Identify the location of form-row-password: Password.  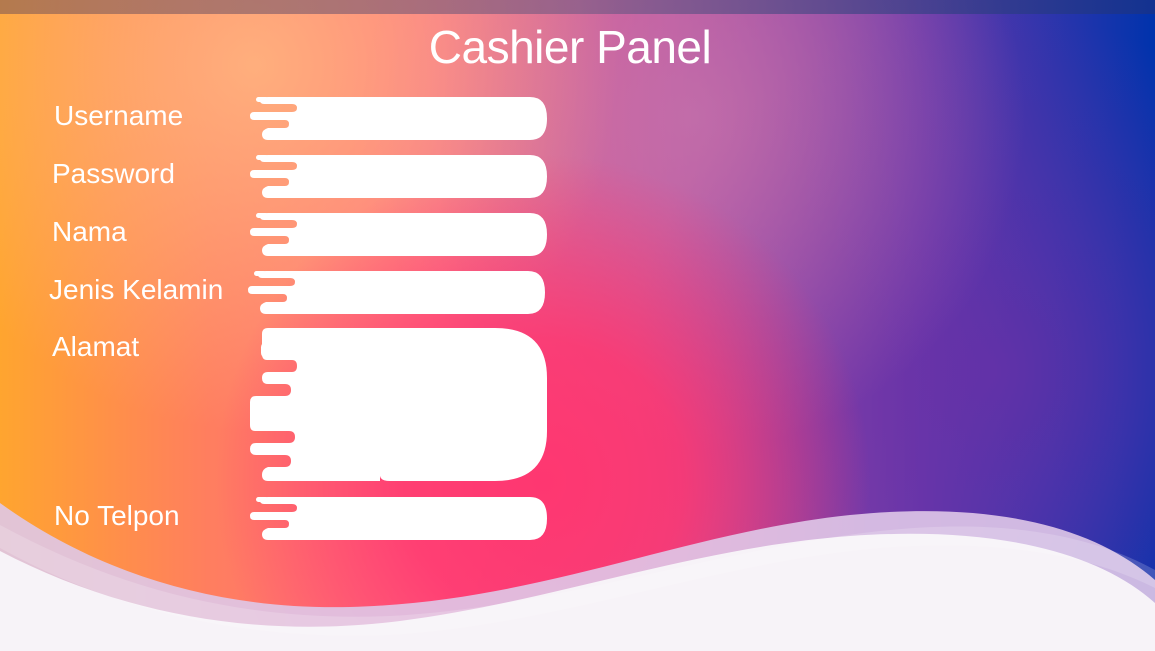
(280, 179).